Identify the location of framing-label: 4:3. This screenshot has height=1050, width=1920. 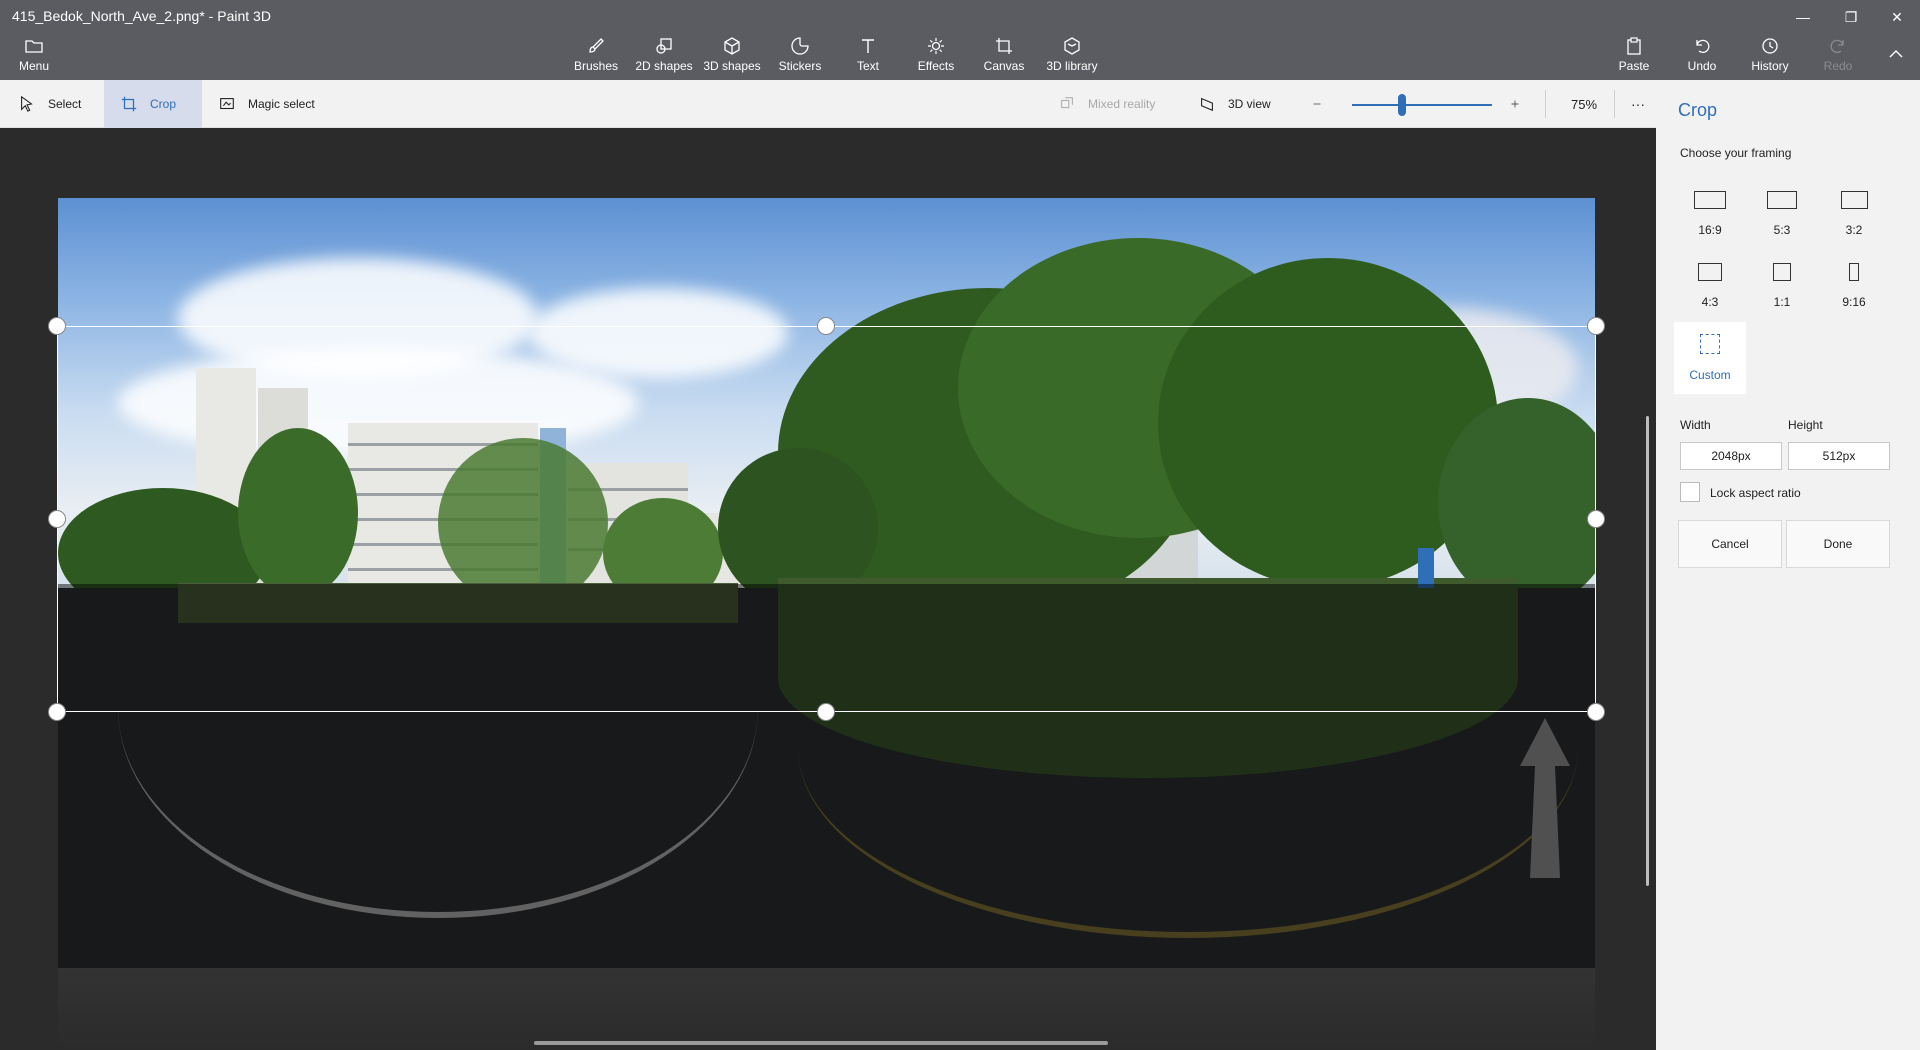
(1710, 302).